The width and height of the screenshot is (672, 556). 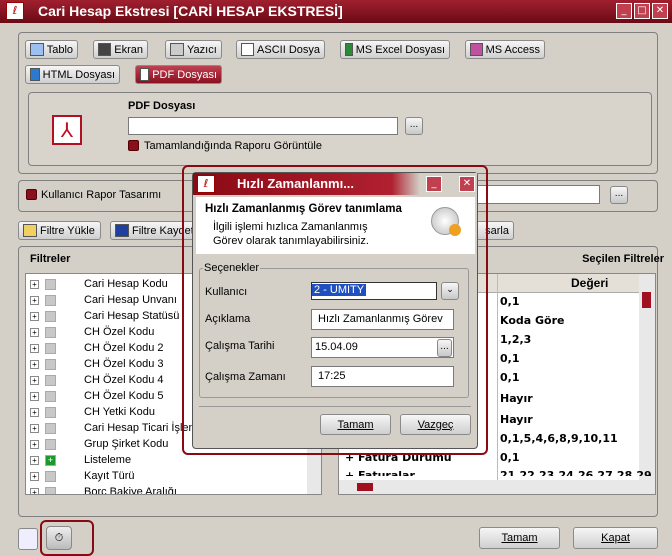 I want to click on button-label: MS Excel Dosyası, so click(x=400, y=49).